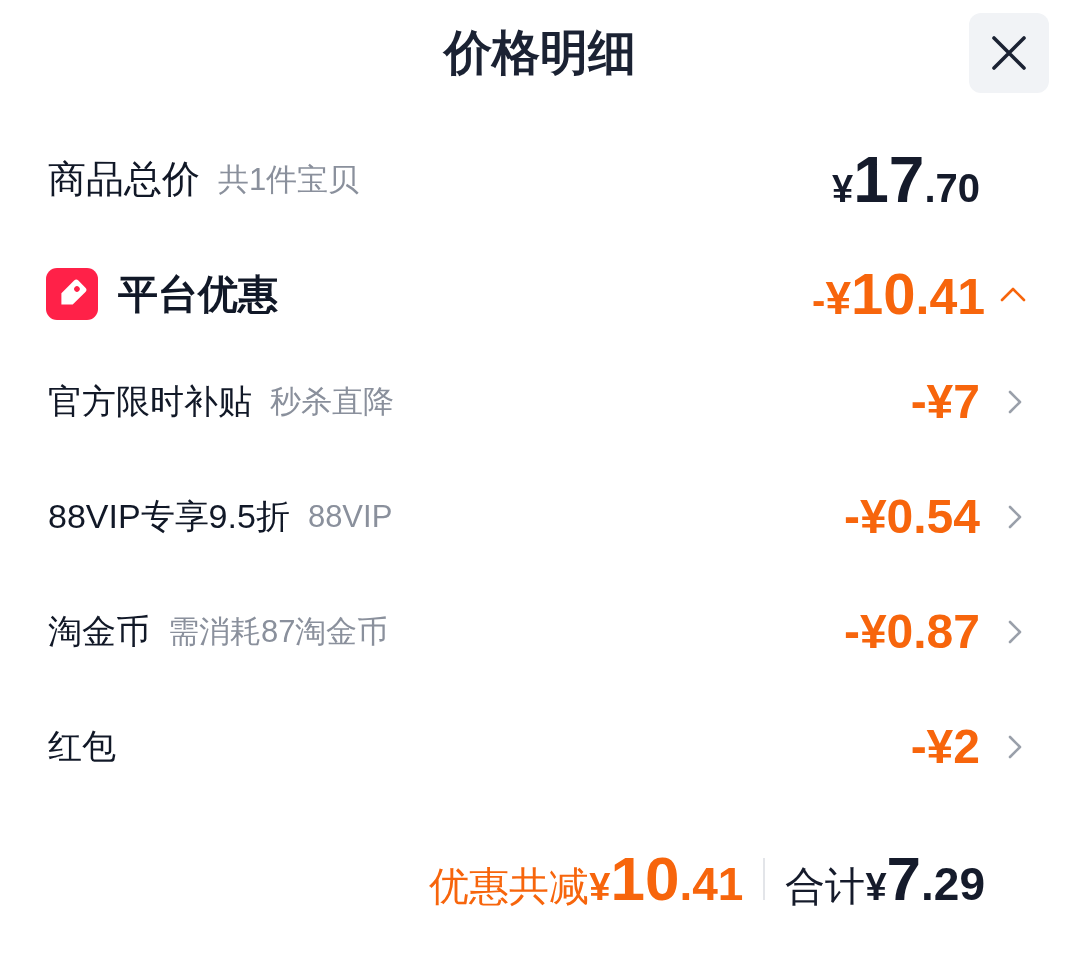  I want to click on row-note: 需消耗87淘金币, so click(278, 631).